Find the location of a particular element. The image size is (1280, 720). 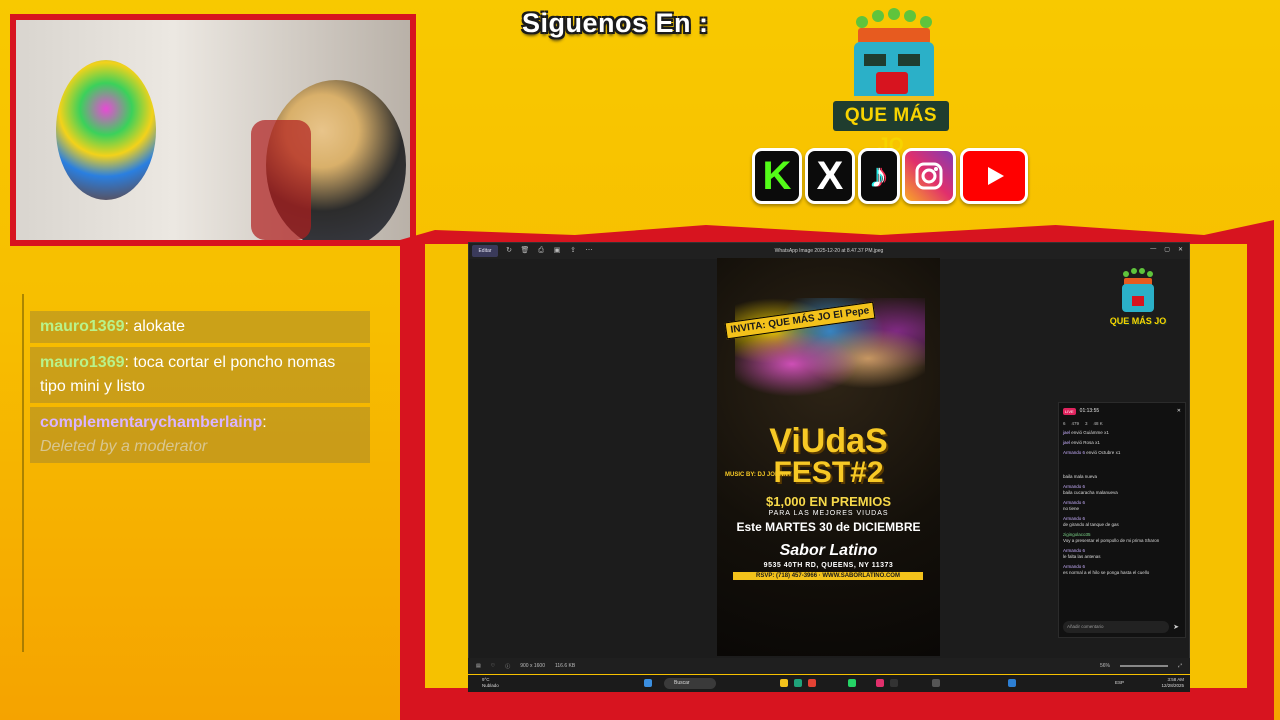

share-icon: ⇪ is located at coordinates (573, 251).